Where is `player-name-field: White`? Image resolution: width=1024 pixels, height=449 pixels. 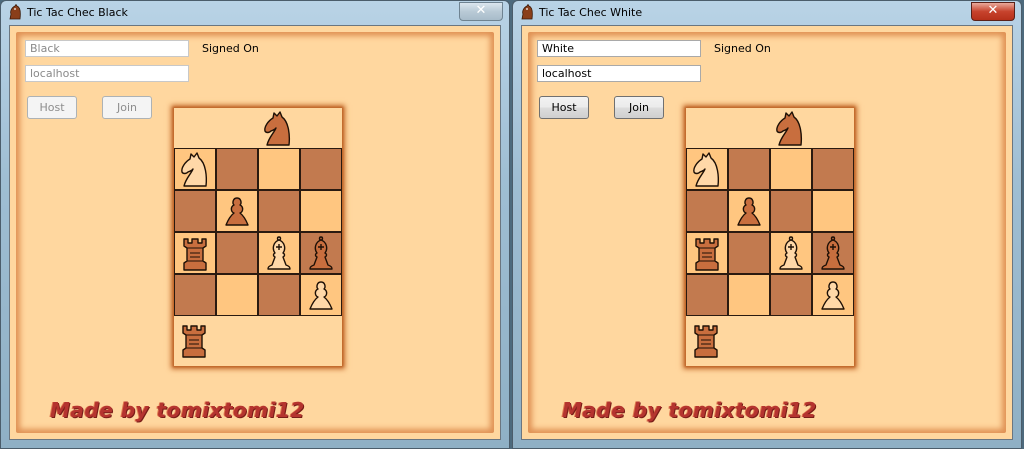
player-name-field: White is located at coordinates (619, 48).